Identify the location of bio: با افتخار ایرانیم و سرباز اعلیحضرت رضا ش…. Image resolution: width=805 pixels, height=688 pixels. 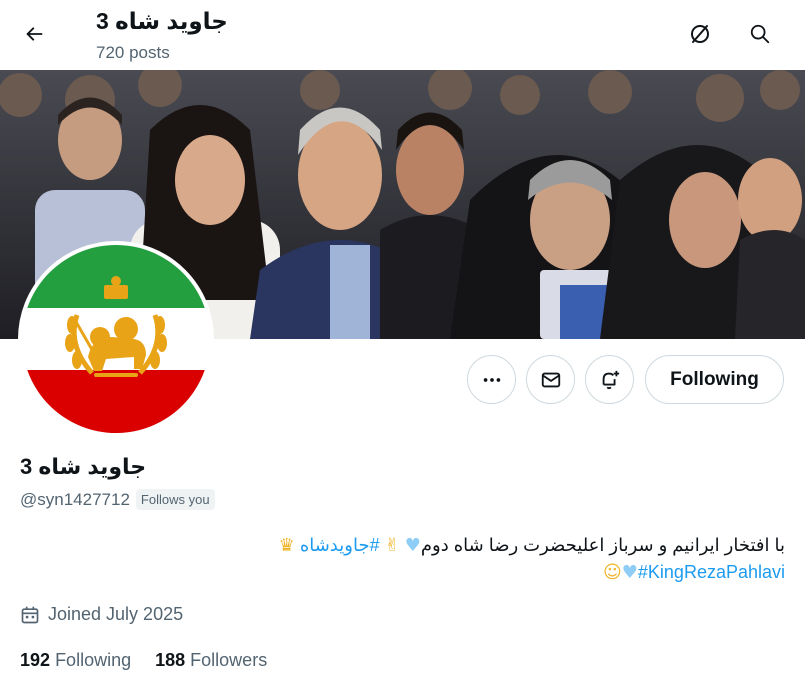
(485, 559).